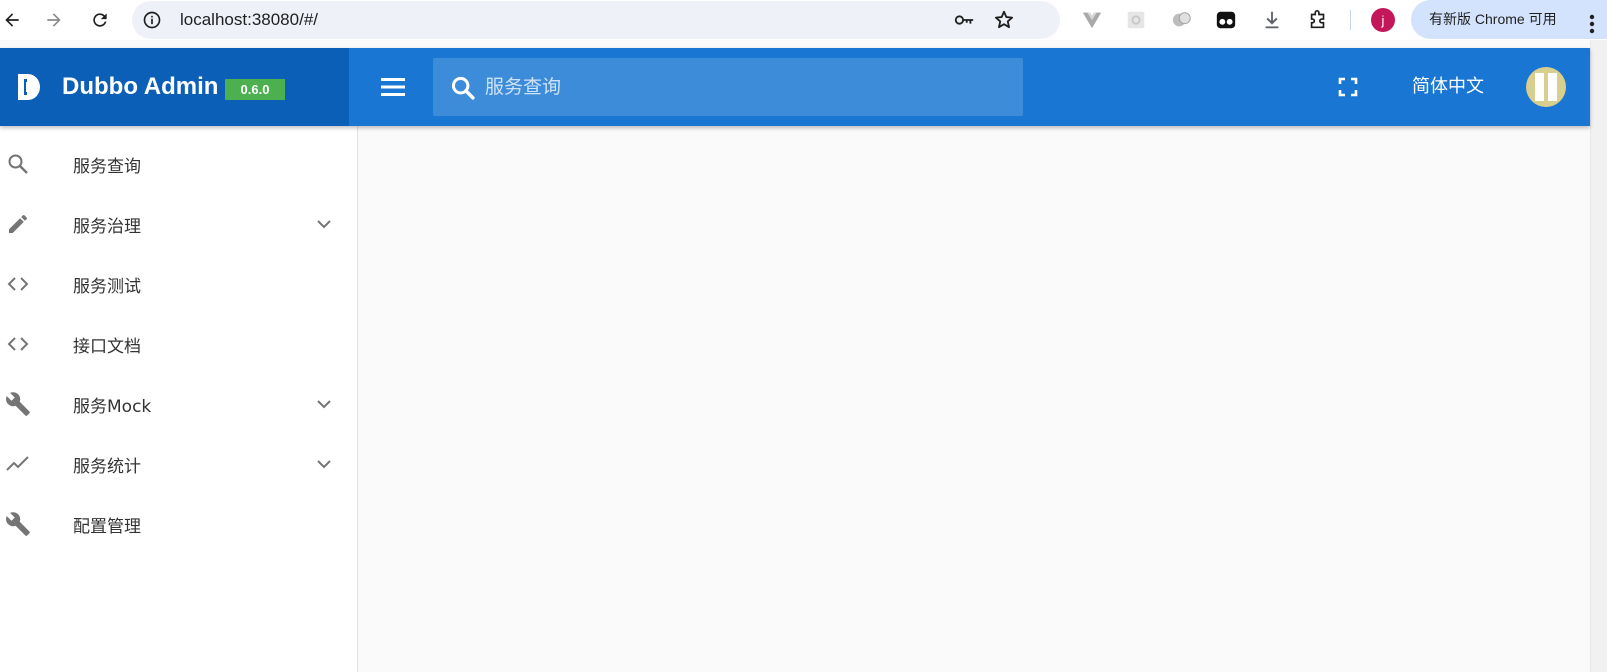 The image size is (1607, 672). I want to click on app-toolbar: Dubbo Admin 0.6.0 简体中文, so click(795, 87).